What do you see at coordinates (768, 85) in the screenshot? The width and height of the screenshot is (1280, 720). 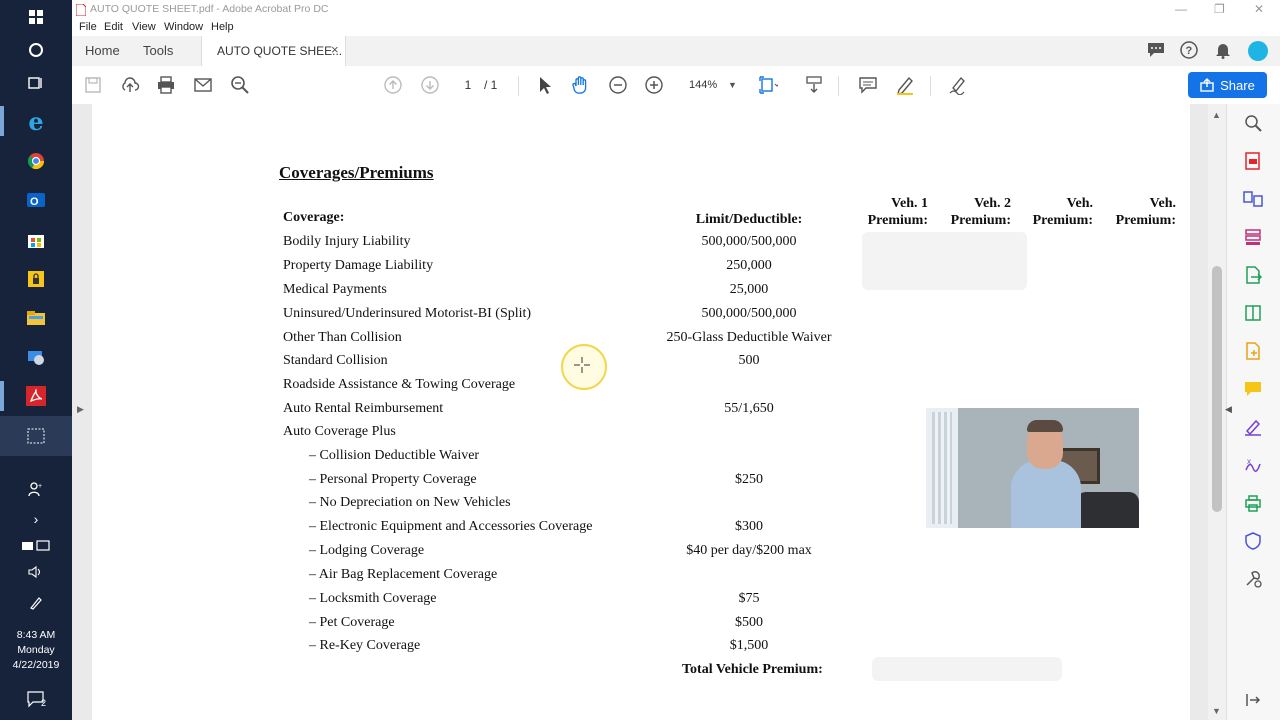 I see `fit-page-icon` at bounding box center [768, 85].